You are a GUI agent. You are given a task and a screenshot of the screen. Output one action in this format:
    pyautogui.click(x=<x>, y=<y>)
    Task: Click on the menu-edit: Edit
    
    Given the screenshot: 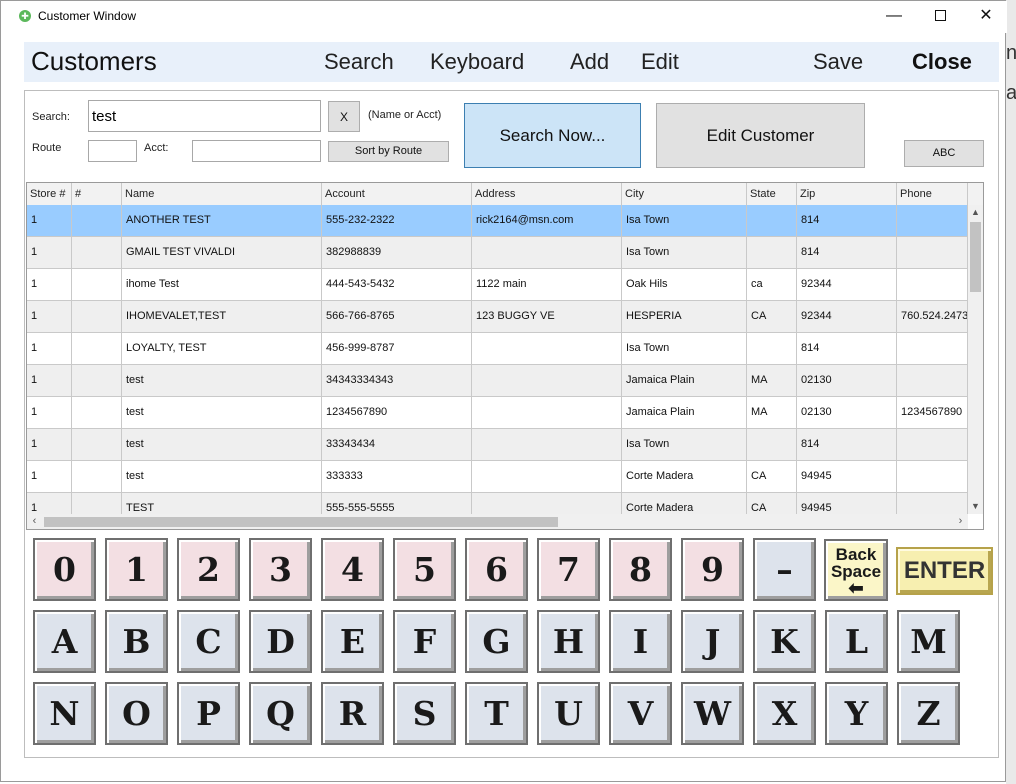 What is the action you would take?
    pyautogui.click(x=660, y=62)
    